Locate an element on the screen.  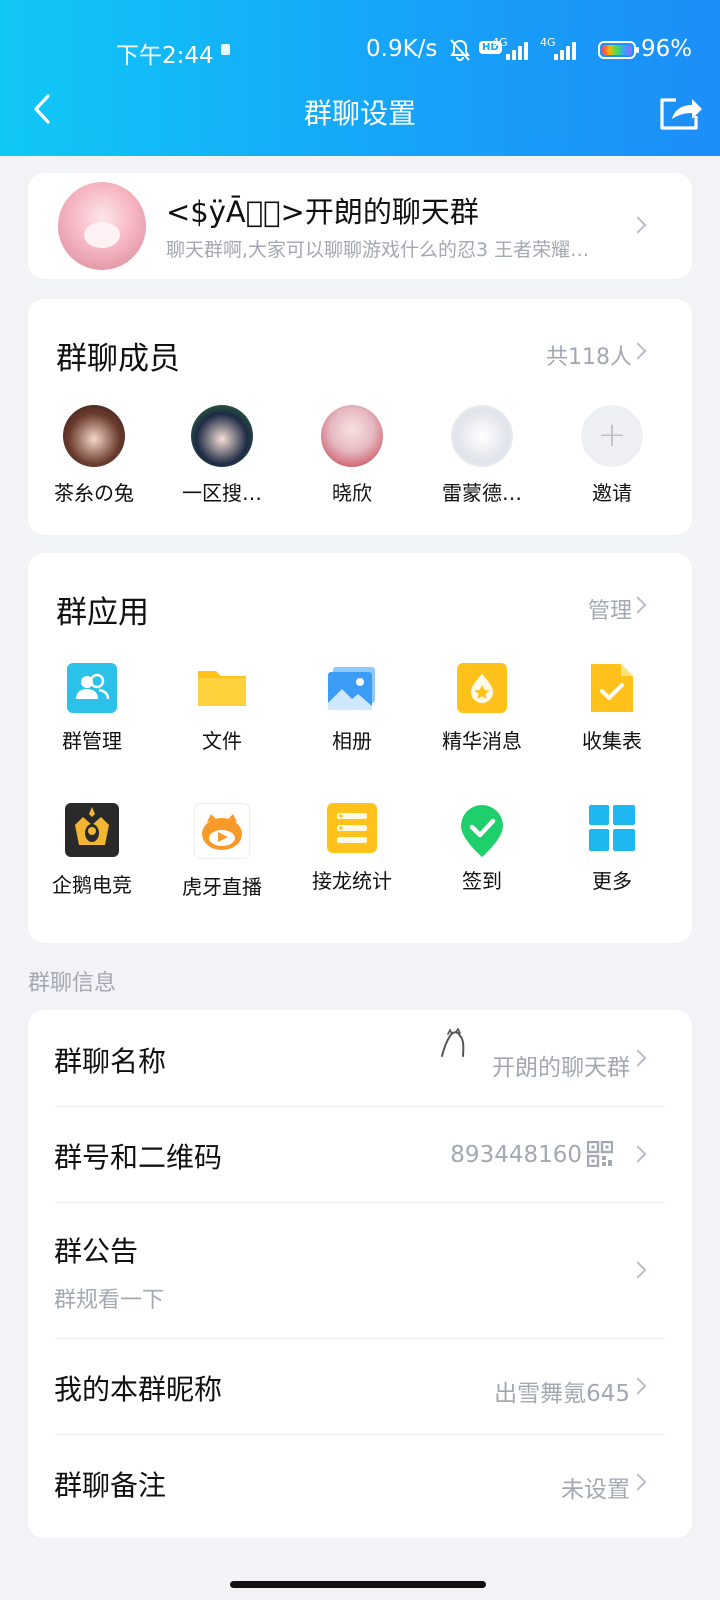
app-check-in: 签到 is located at coordinates (482, 848).